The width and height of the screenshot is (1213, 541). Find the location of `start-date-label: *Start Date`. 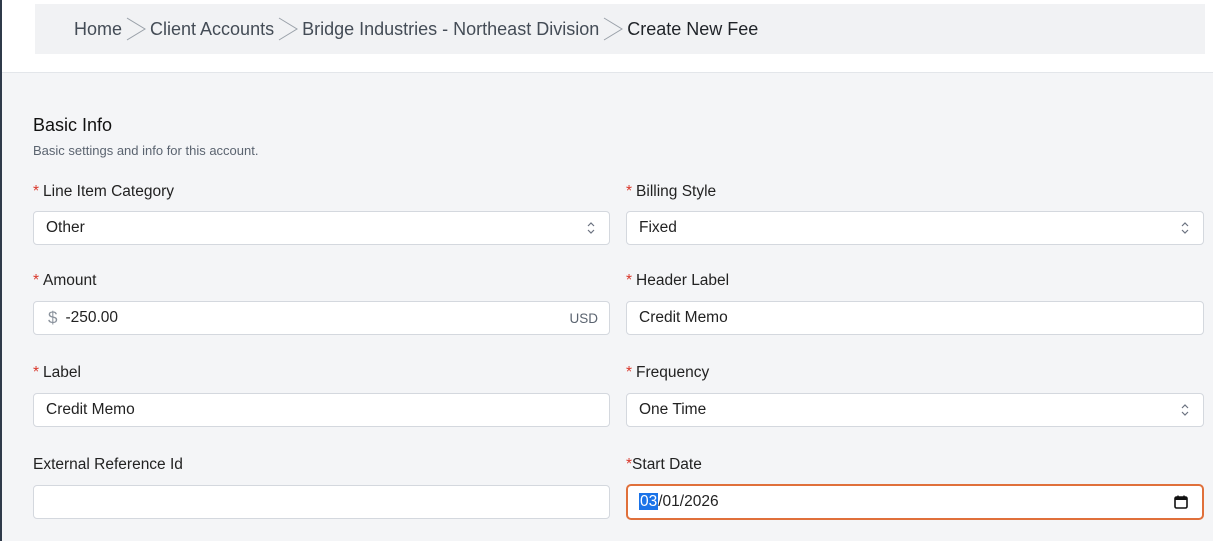

start-date-label: *Start Date is located at coordinates (664, 464).